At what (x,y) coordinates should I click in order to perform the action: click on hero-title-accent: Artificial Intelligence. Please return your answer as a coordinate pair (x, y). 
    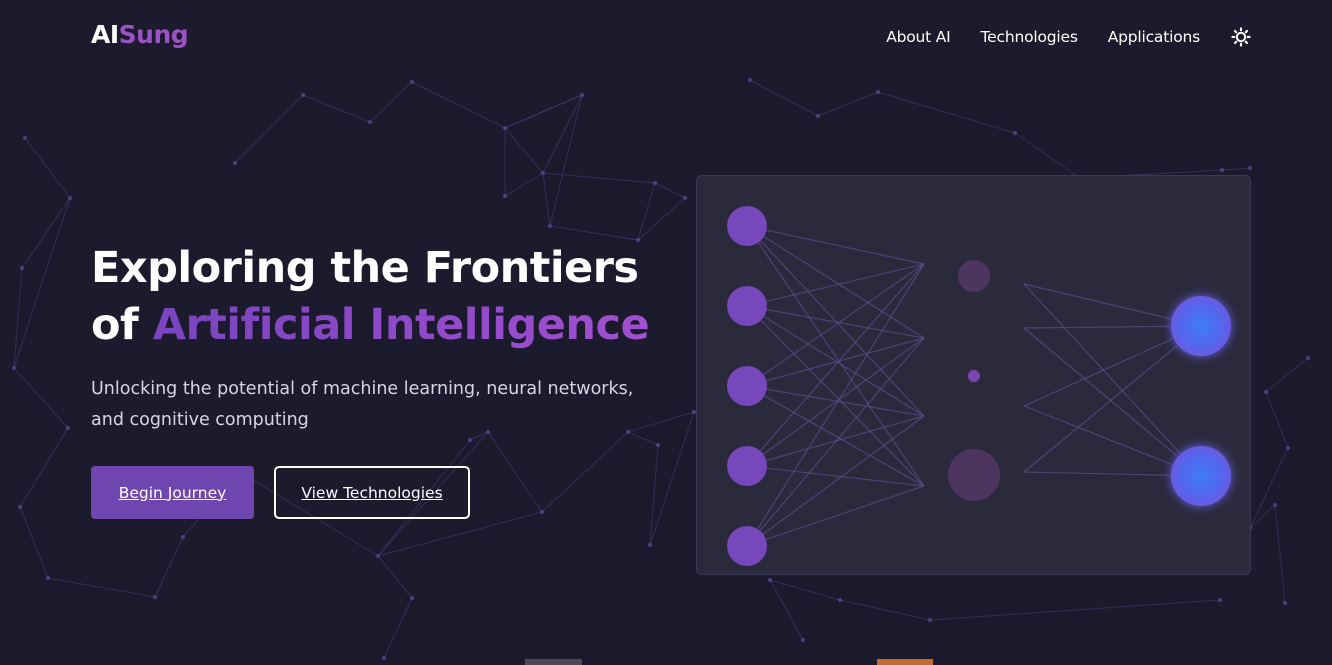
    Looking at the image, I should click on (401, 325).